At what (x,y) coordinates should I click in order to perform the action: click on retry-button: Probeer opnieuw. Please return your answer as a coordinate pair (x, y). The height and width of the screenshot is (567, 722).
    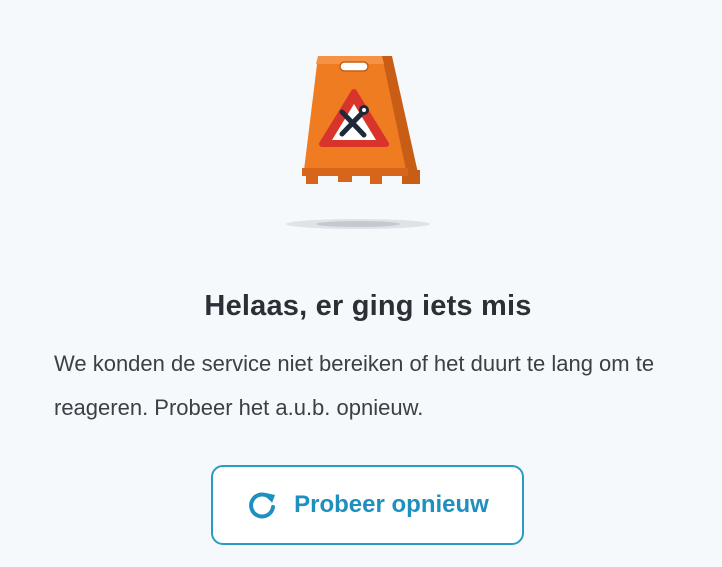
    Looking at the image, I should click on (367, 505).